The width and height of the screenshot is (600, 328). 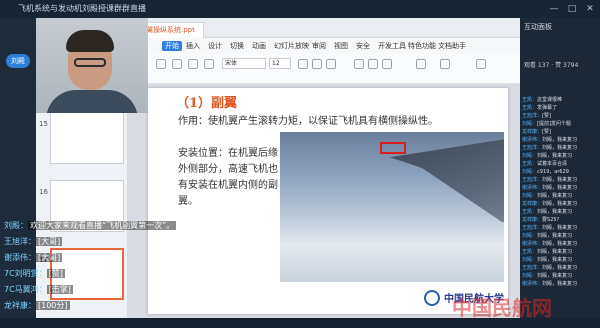 I want to click on minimize-icon: —, so click(x=554, y=9).